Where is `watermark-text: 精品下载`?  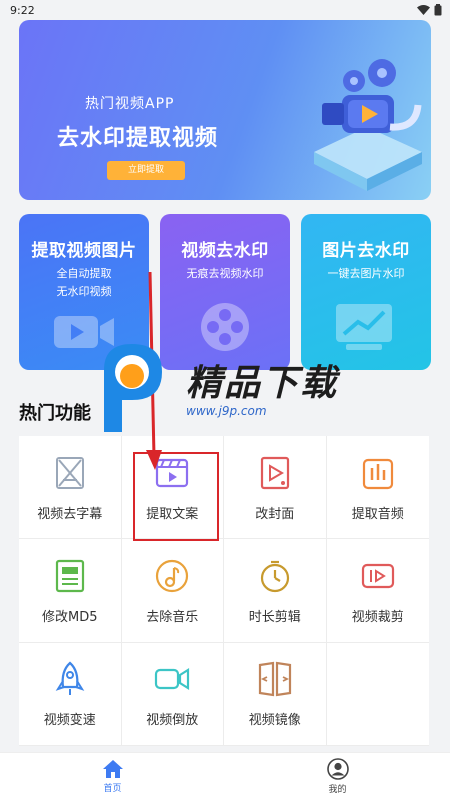 watermark-text: 精品下载 is located at coordinates (262, 383).